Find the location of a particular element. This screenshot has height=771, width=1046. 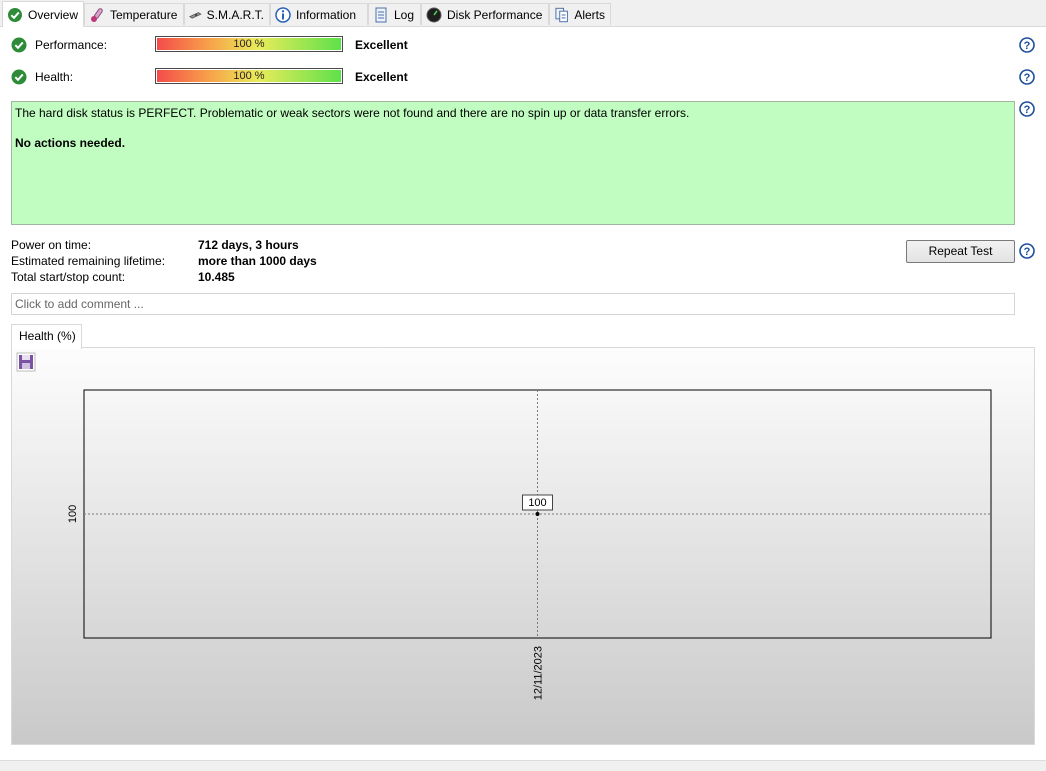

x-tick-label: 12/11/2023 is located at coordinates (539, 673).